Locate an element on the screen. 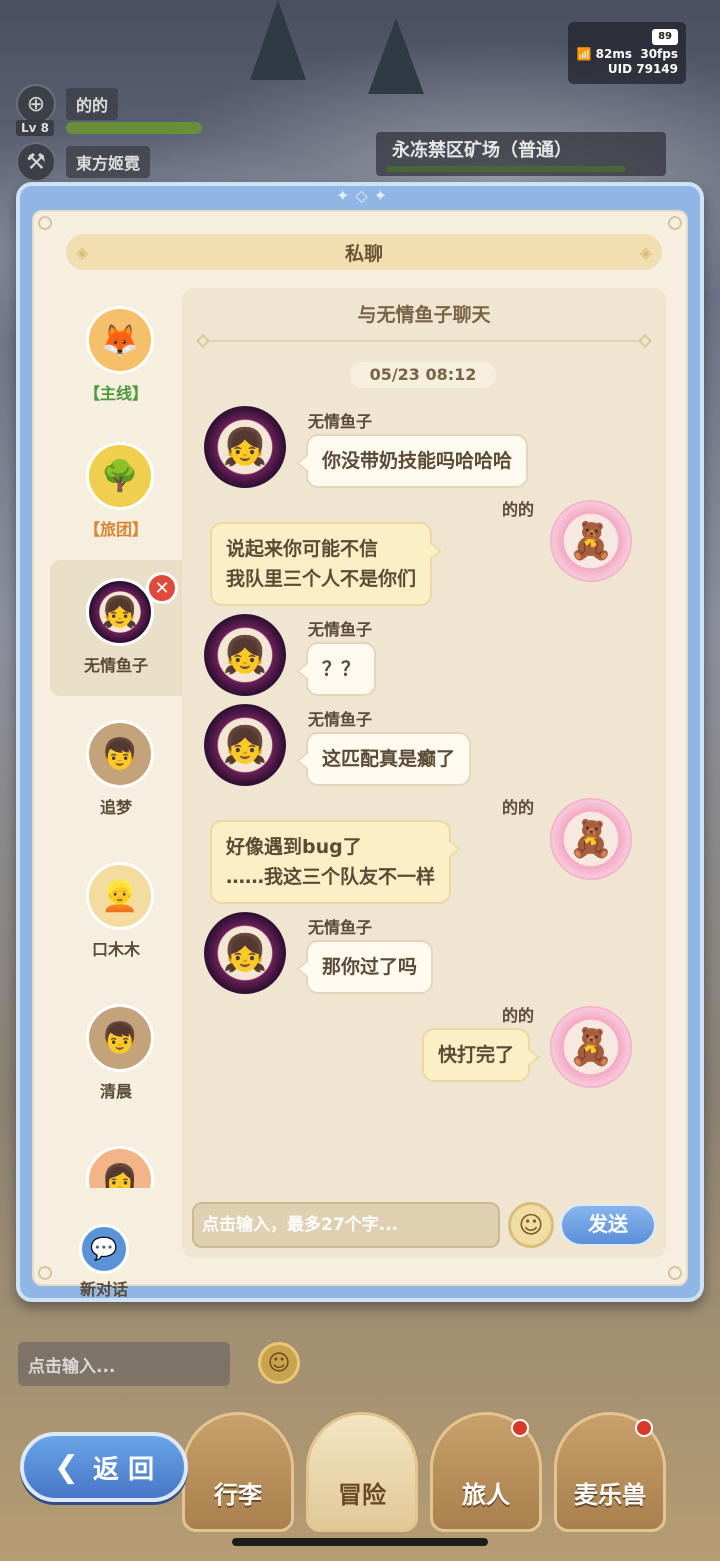 This screenshot has height=1561, width=720. ping-value: 82ms is located at coordinates (613, 54).